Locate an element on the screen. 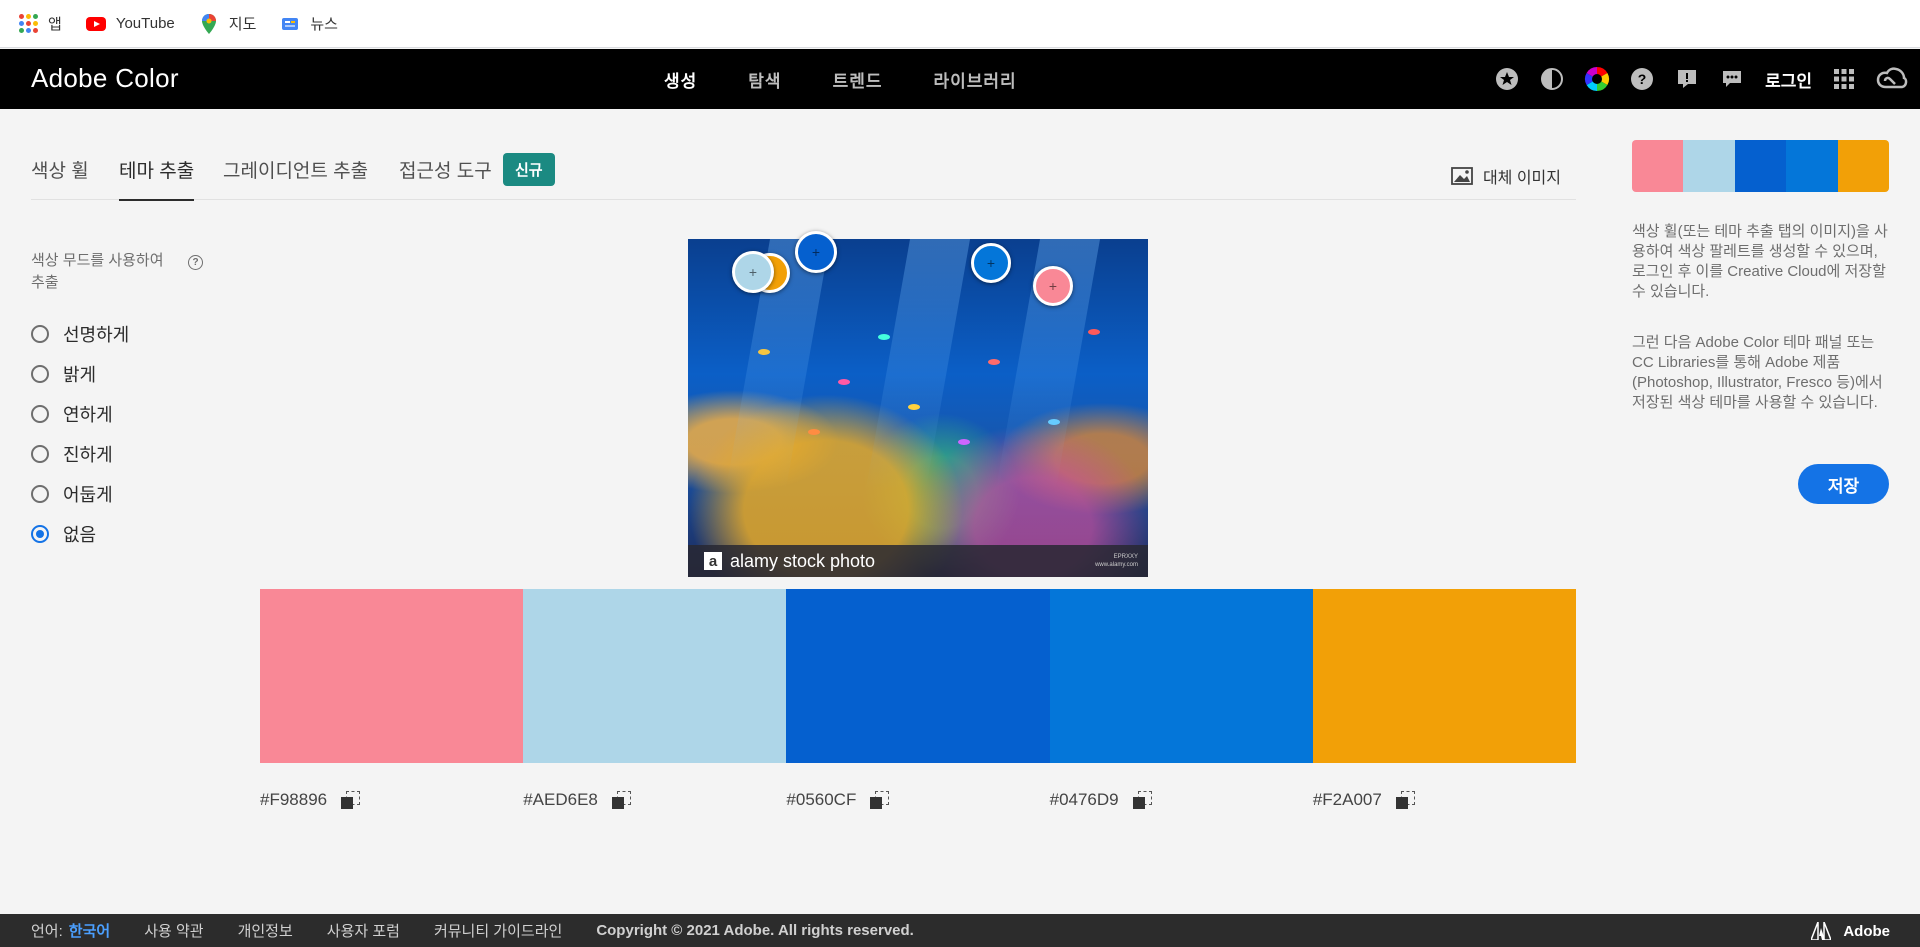 This screenshot has height=947, width=1920. footer-link-terms: 사용 약관 is located at coordinates (173, 930).